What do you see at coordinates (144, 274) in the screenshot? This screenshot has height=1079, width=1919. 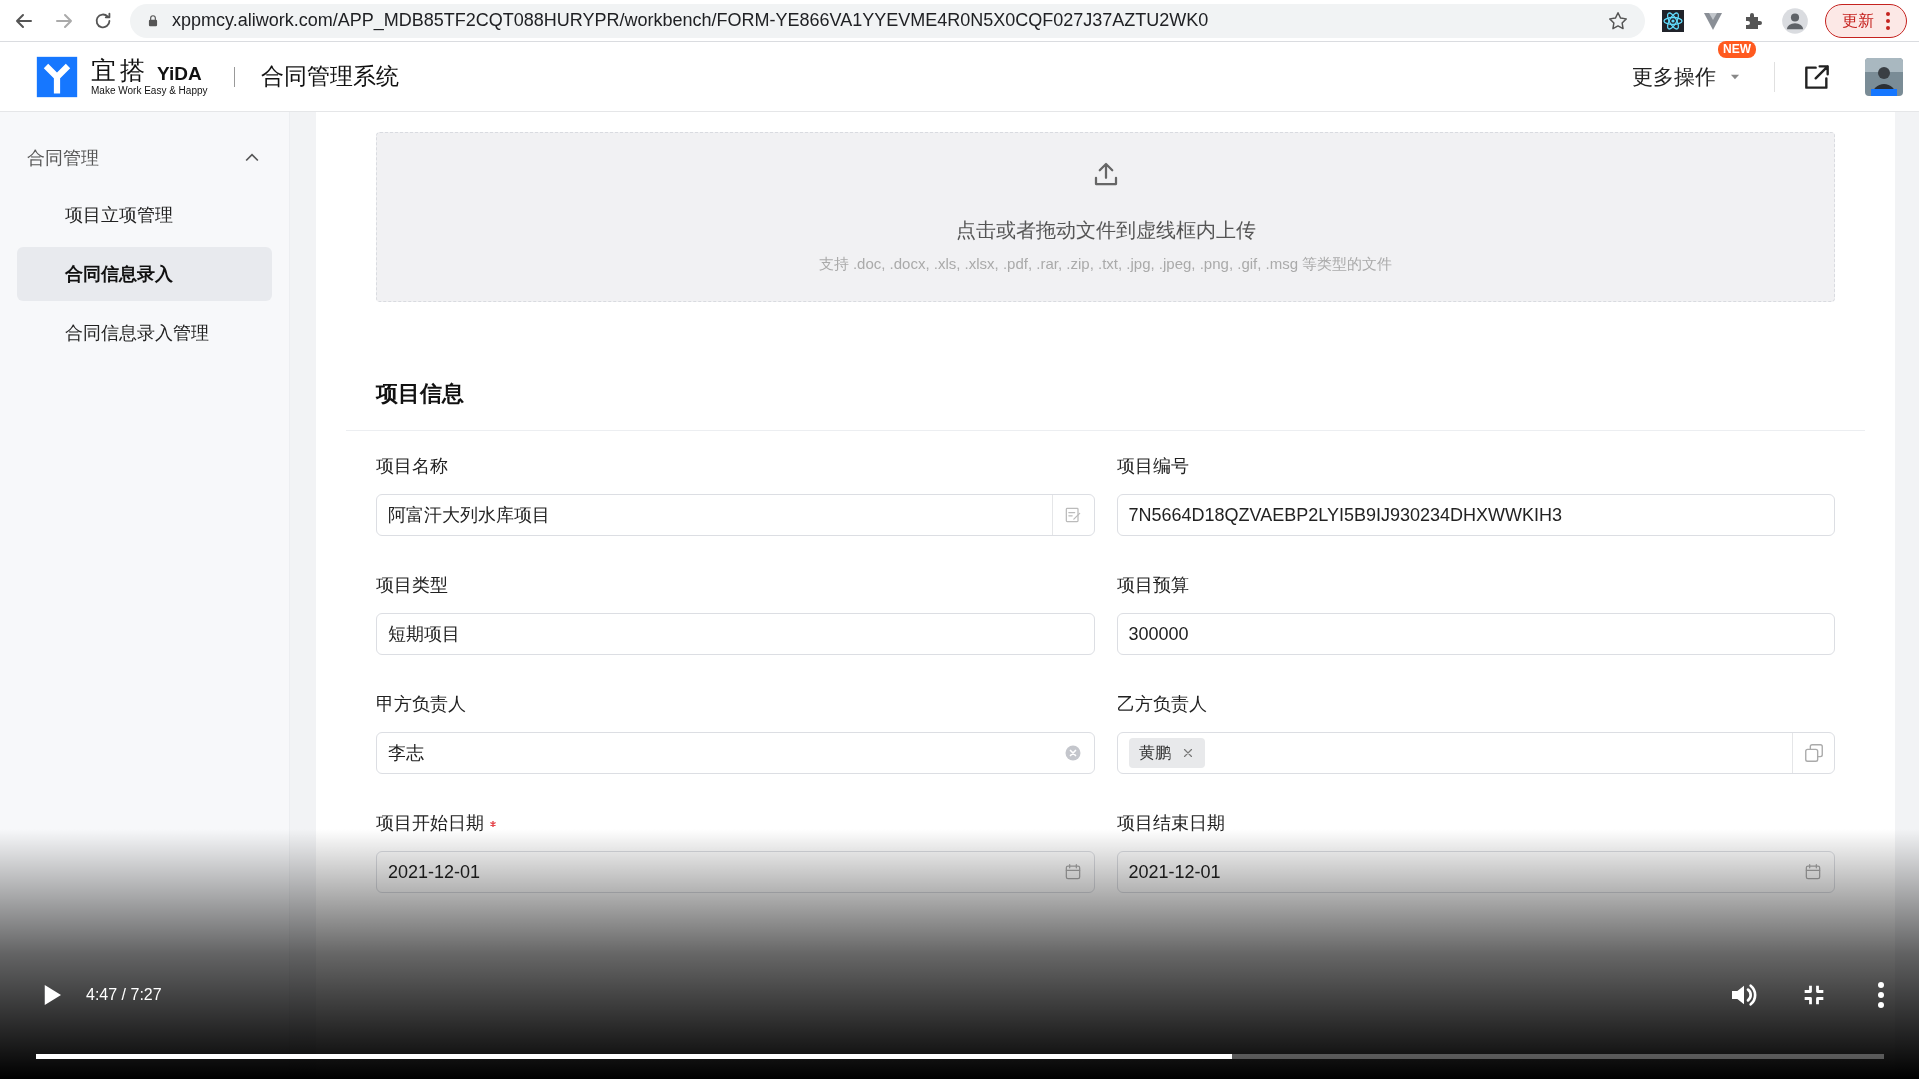 I see `sidebar-item: 合同信息录入` at bounding box center [144, 274].